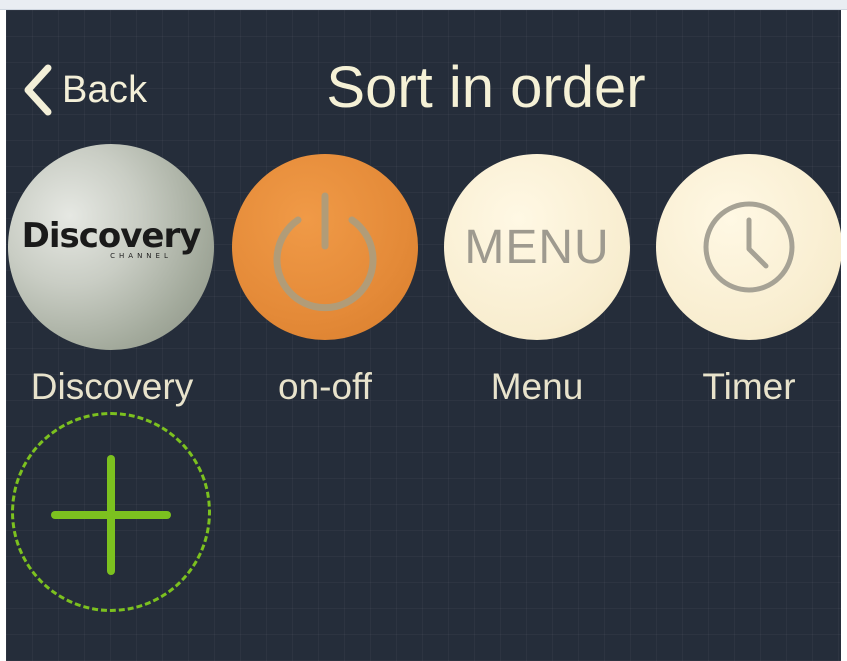 The height and width of the screenshot is (661, 847). I want to click on menu-button-circle: MENU, so click(537, 247).